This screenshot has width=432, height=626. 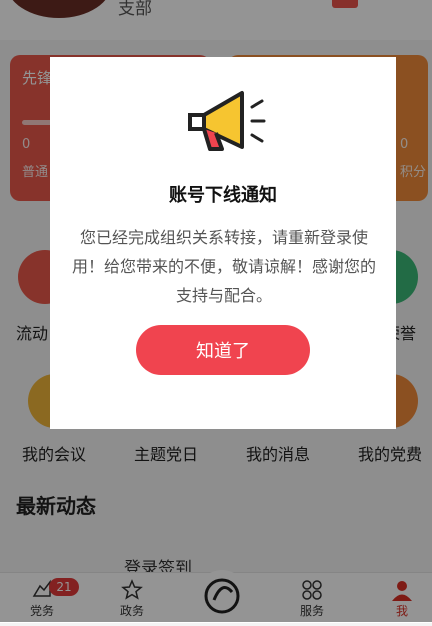 I want to click on acknowledge-button: 知道了, so click(x=223, y=350).